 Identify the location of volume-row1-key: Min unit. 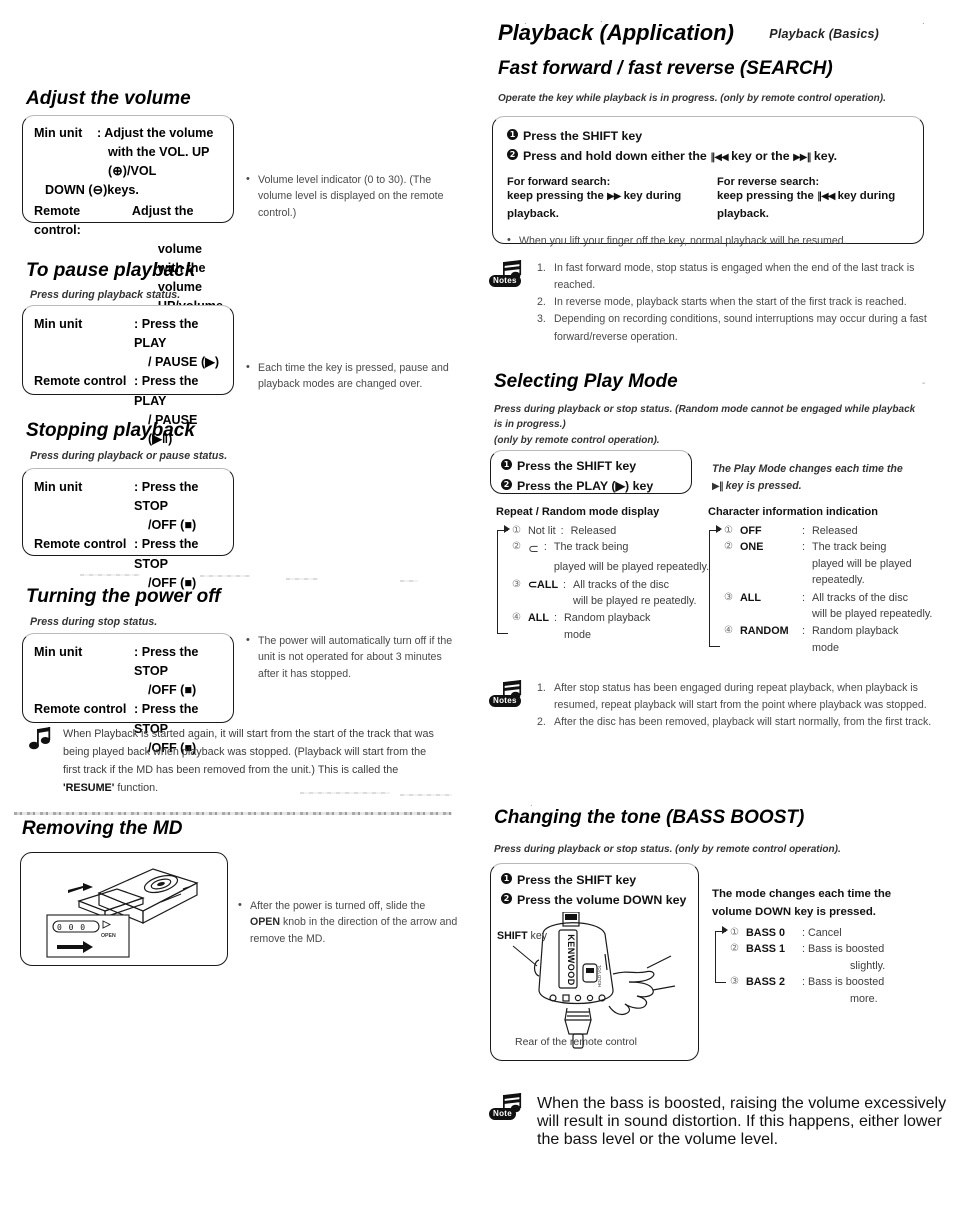
(58, 133).